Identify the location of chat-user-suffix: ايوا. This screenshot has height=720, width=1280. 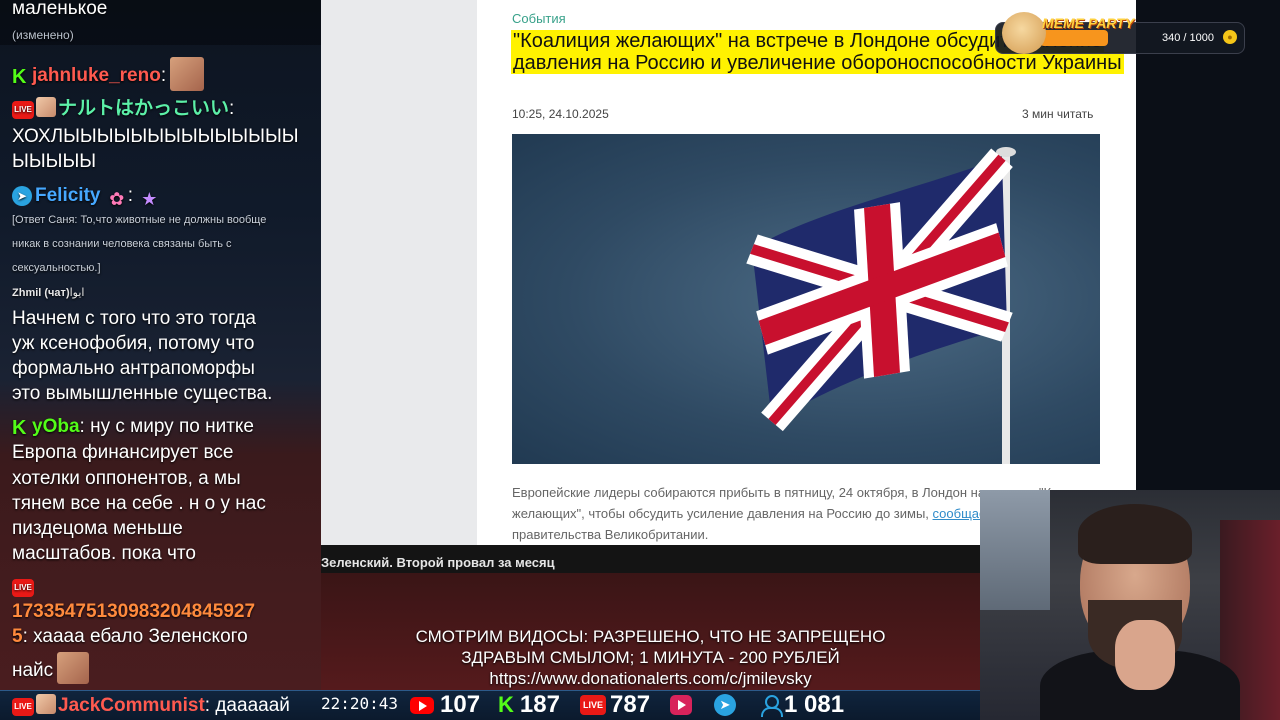
(77, 293).